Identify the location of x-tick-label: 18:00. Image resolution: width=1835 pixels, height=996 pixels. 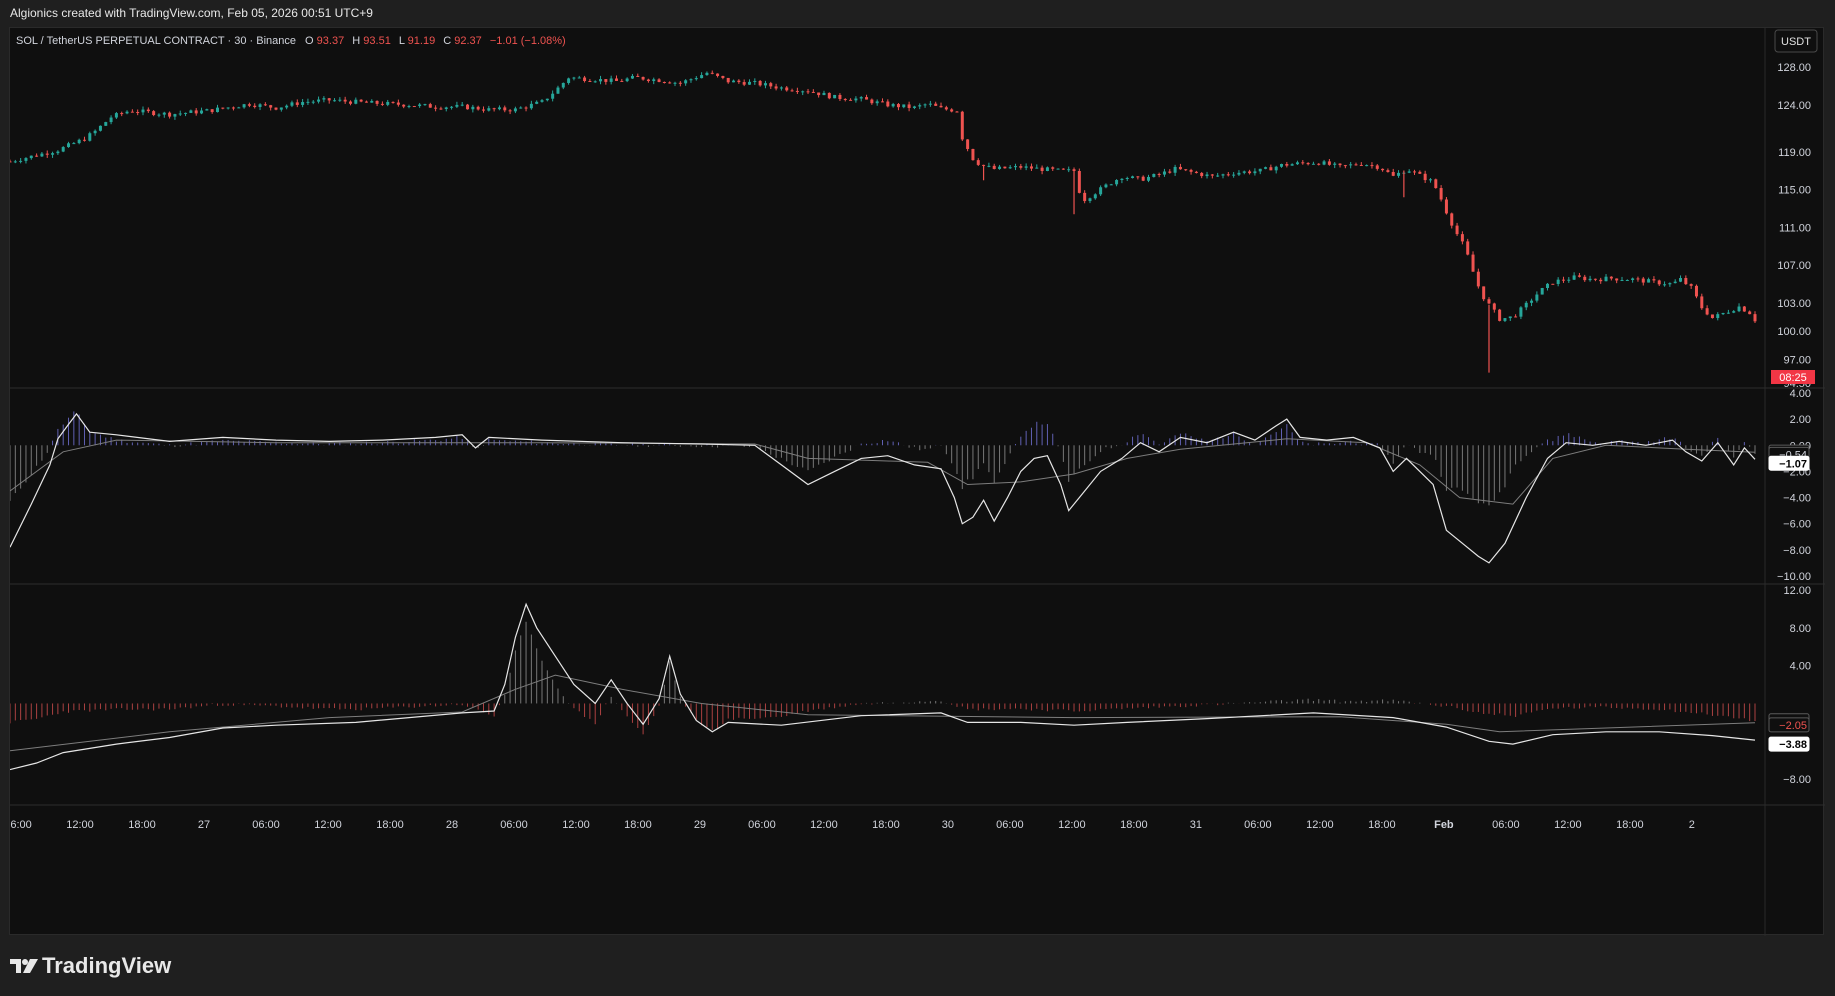
(886, 825).